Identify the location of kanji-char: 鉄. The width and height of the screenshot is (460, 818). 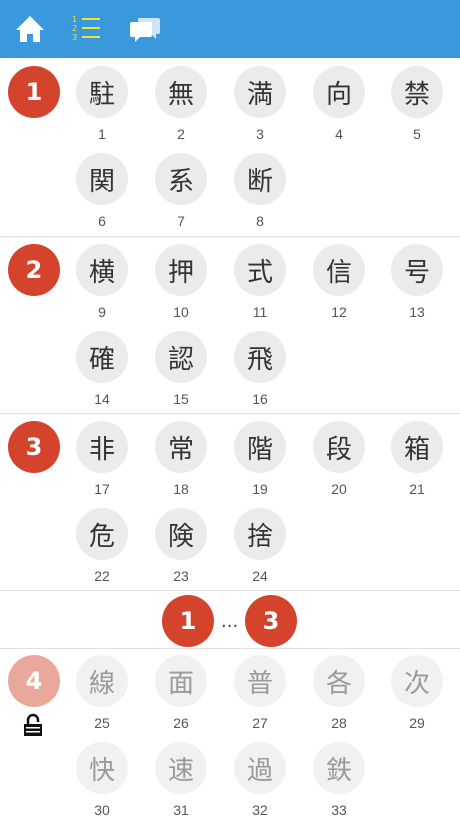
(339, 768).